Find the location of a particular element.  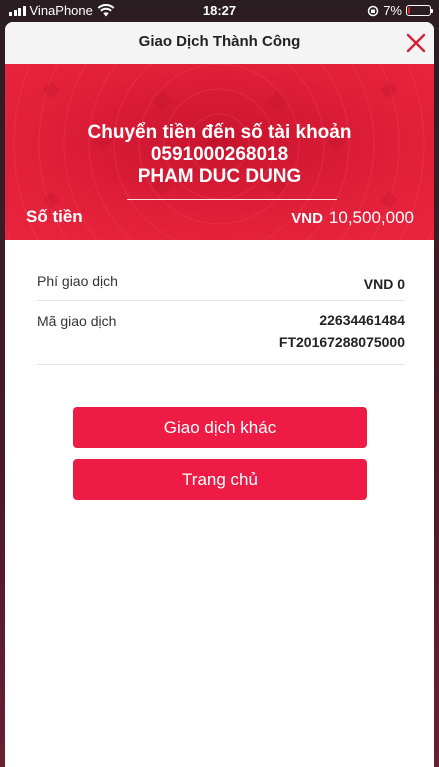

modal-header: Giao Dịch Thành Công is located at coordinates (219, 43).